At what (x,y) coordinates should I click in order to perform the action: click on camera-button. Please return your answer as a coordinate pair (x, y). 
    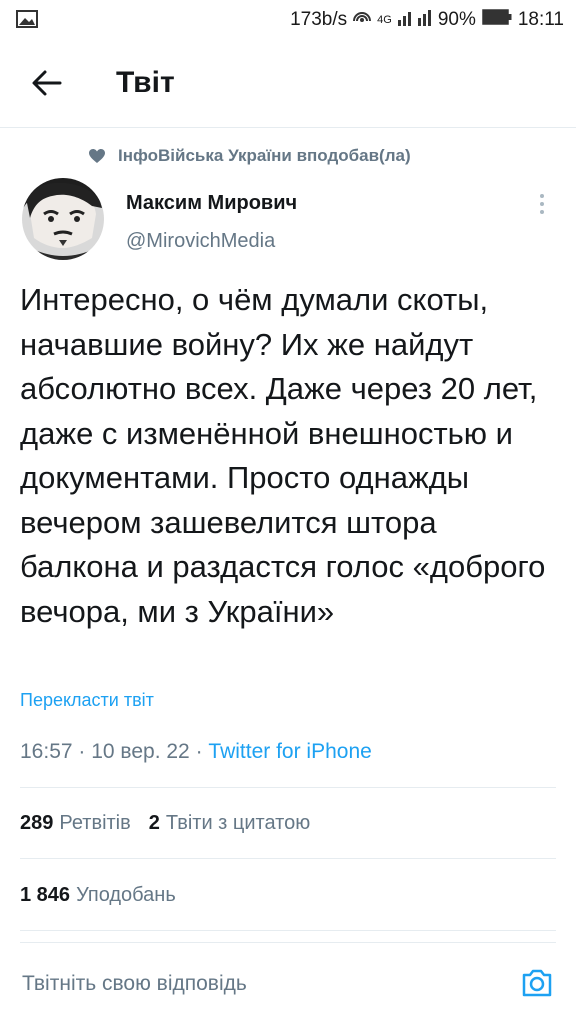
    Looking at the image, I should click on (537, 983).